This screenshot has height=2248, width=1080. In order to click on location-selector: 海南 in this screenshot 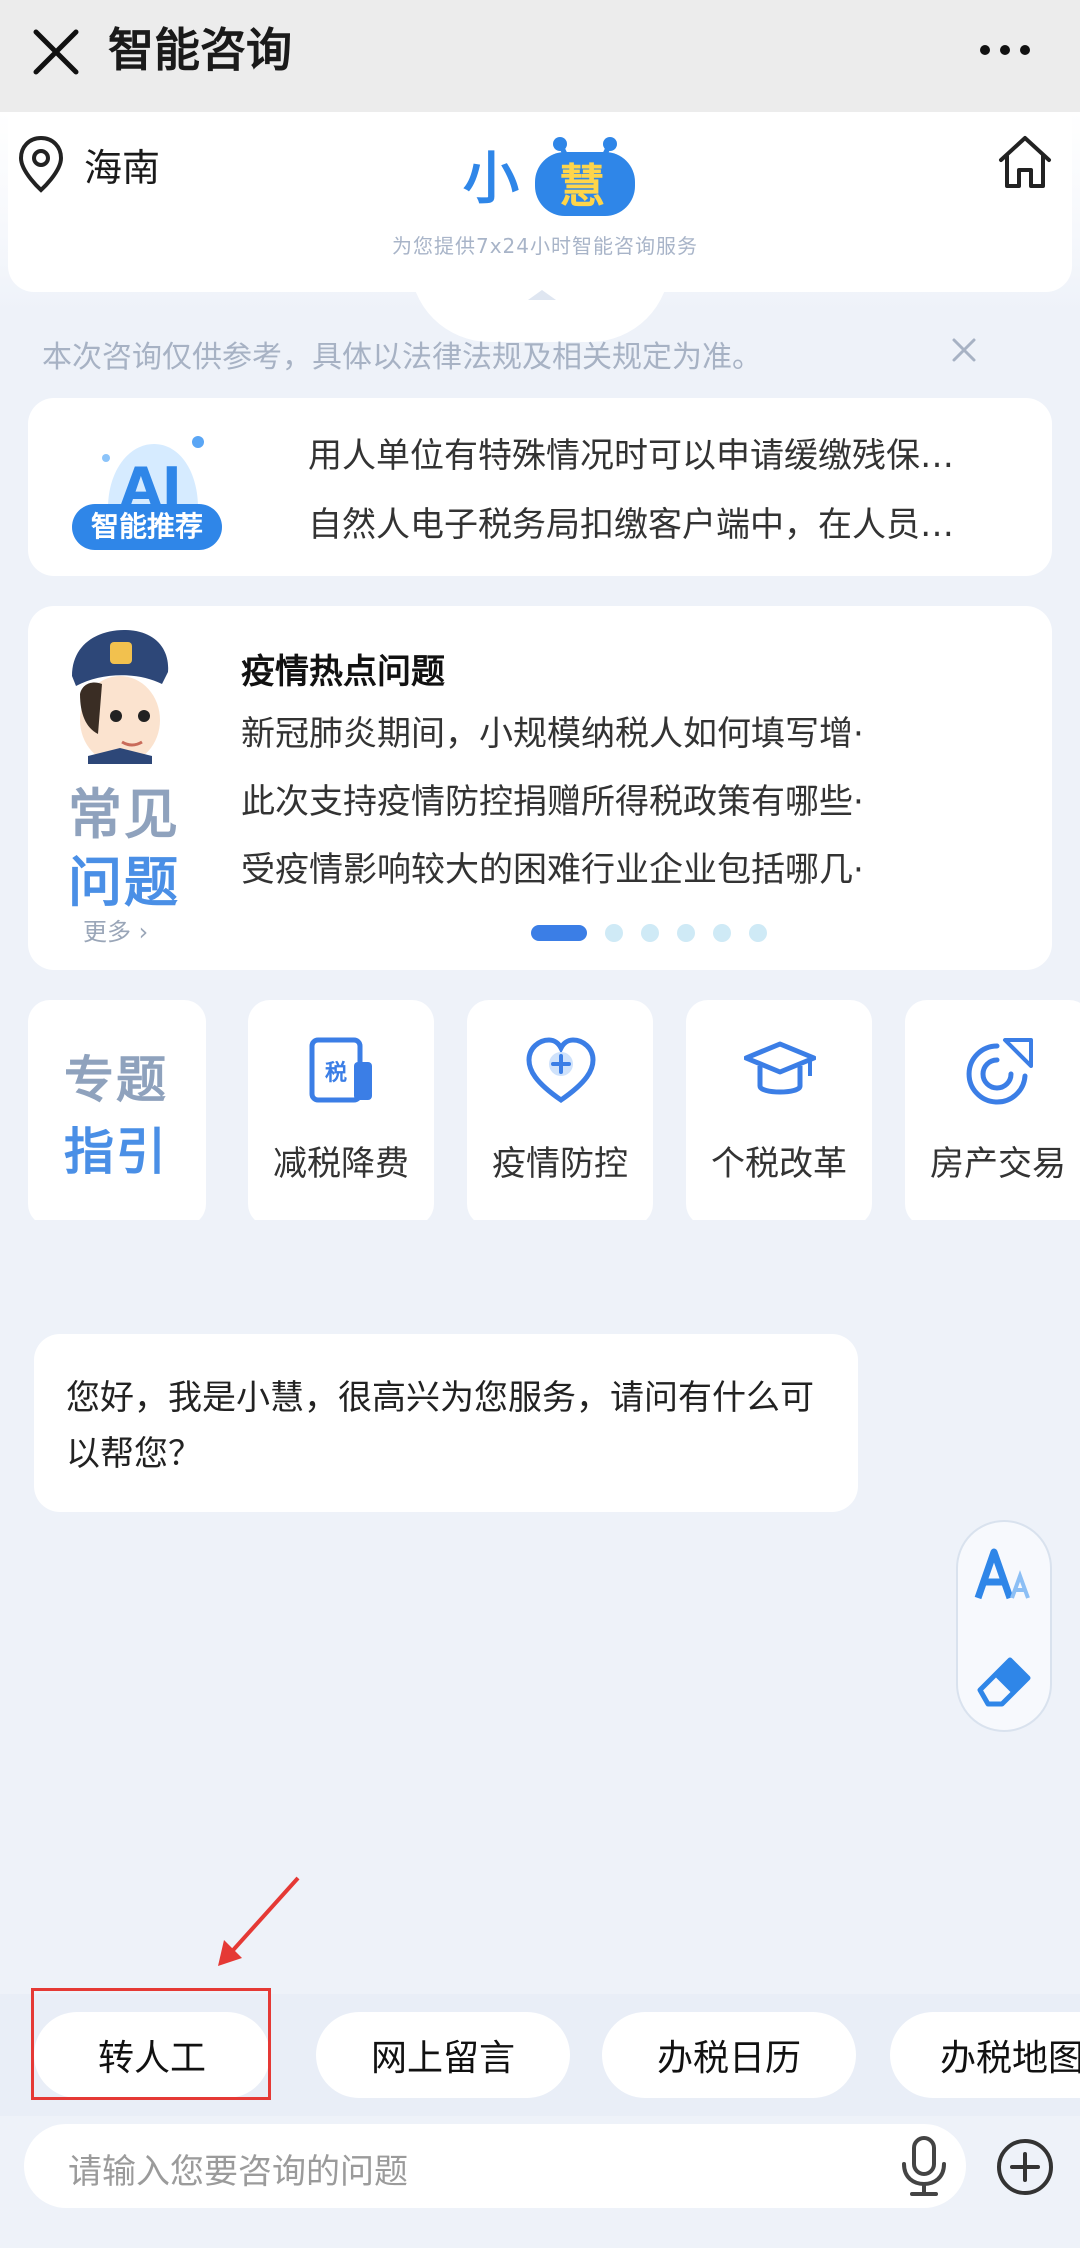, I will do `click(88, 164)`.